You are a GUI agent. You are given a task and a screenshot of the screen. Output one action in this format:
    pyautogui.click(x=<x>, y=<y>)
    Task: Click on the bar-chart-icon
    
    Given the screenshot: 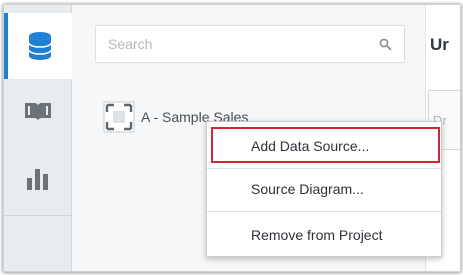 What is the action you would take?
    pyautogui.click(x=37, y=179)
    